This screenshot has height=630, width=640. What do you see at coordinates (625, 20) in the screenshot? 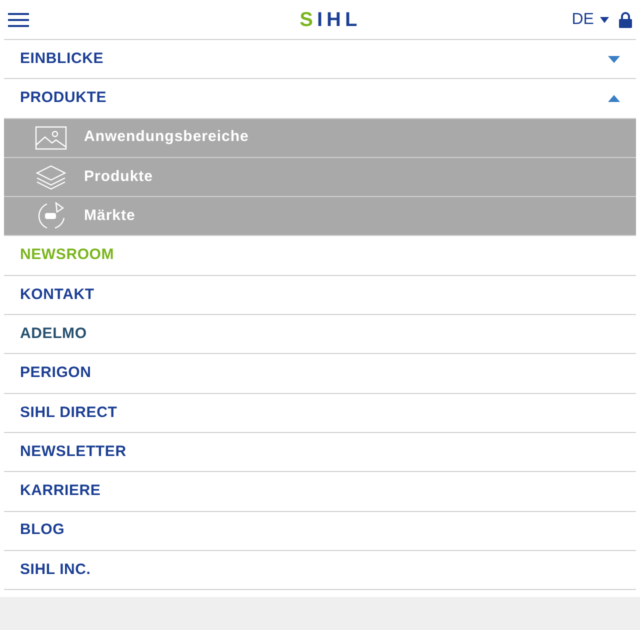
I see `lock-icon` at bounding box center [625, 20].